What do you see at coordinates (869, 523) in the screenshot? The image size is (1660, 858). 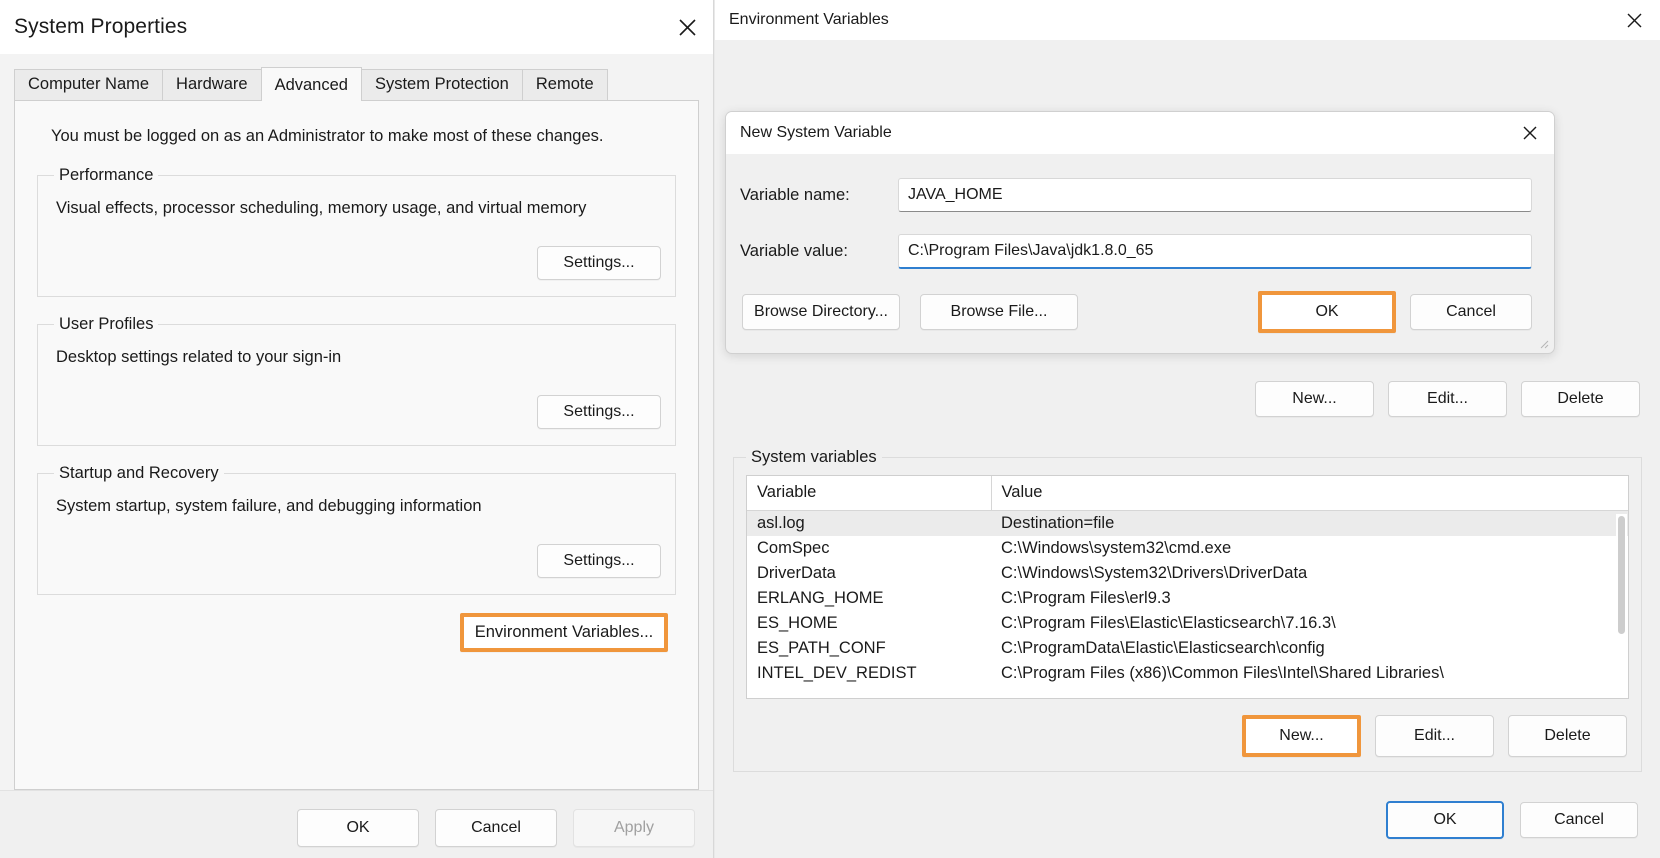 I see `cell-variable: asl.log` at bounding box center [869, 523].